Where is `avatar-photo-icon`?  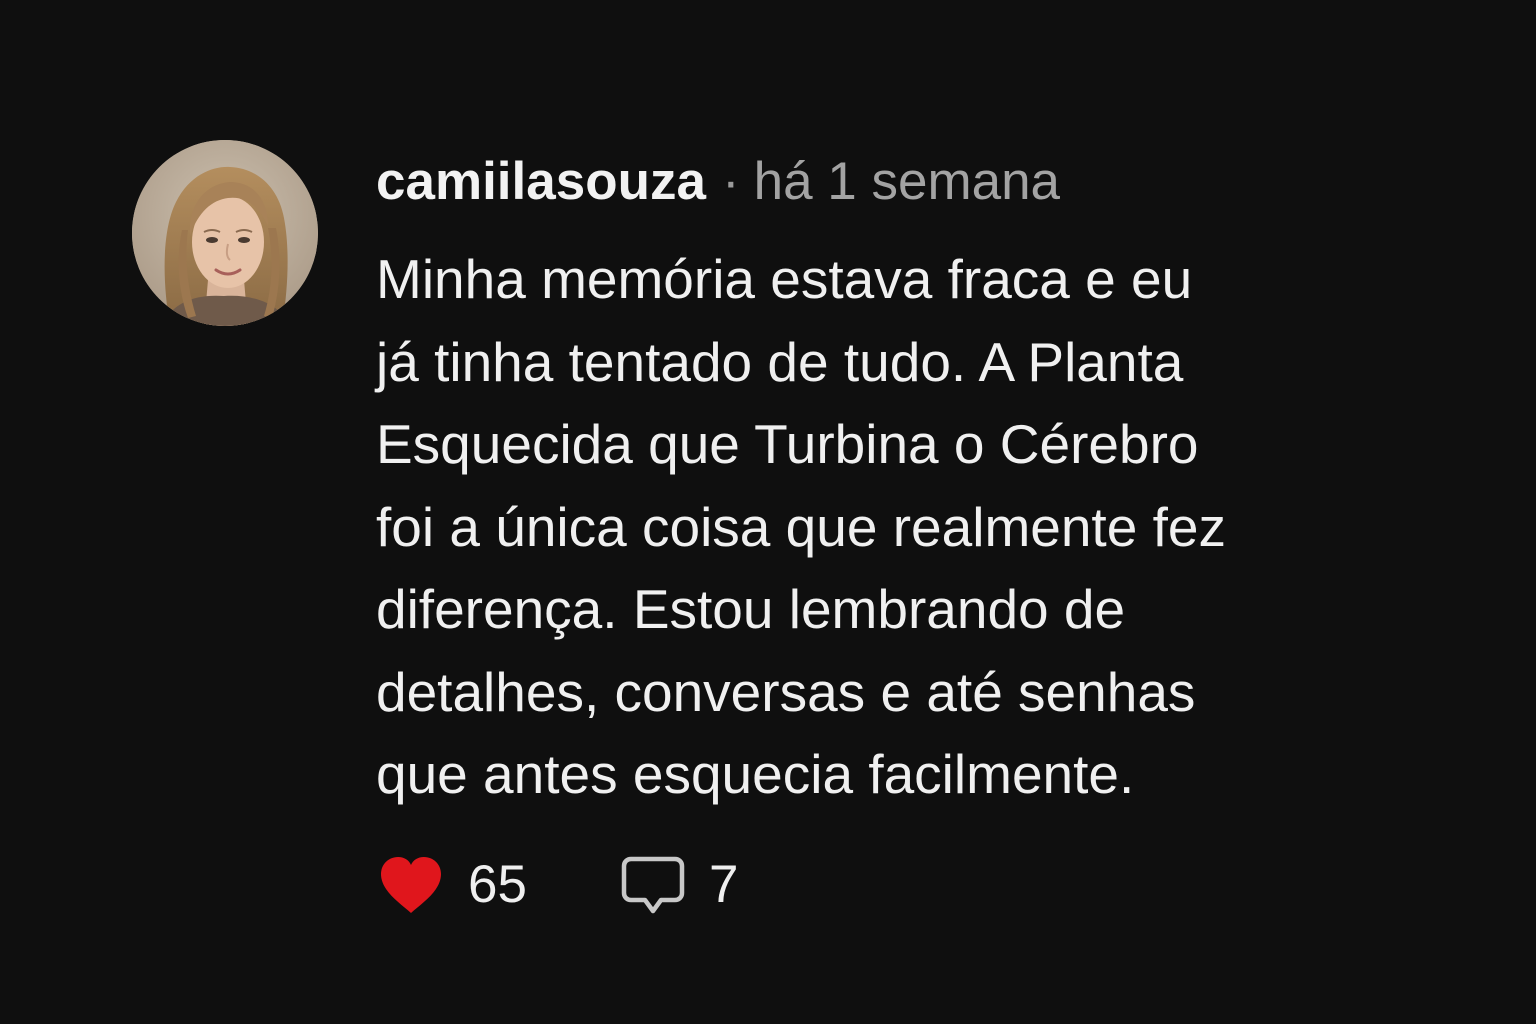 avatar-photo-icon is located at coordinates (225, 233).